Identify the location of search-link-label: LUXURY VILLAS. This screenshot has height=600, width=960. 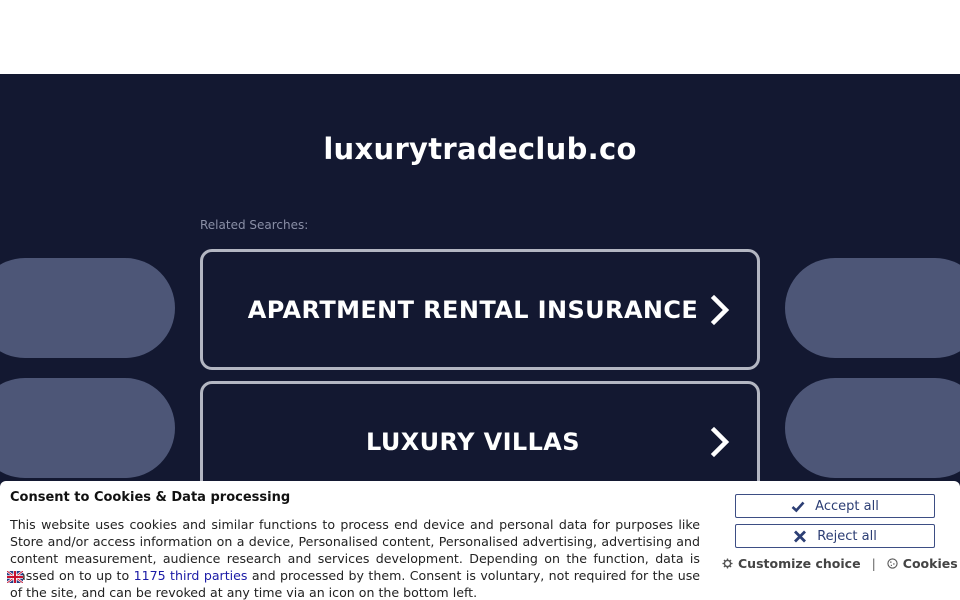
(473, 441).